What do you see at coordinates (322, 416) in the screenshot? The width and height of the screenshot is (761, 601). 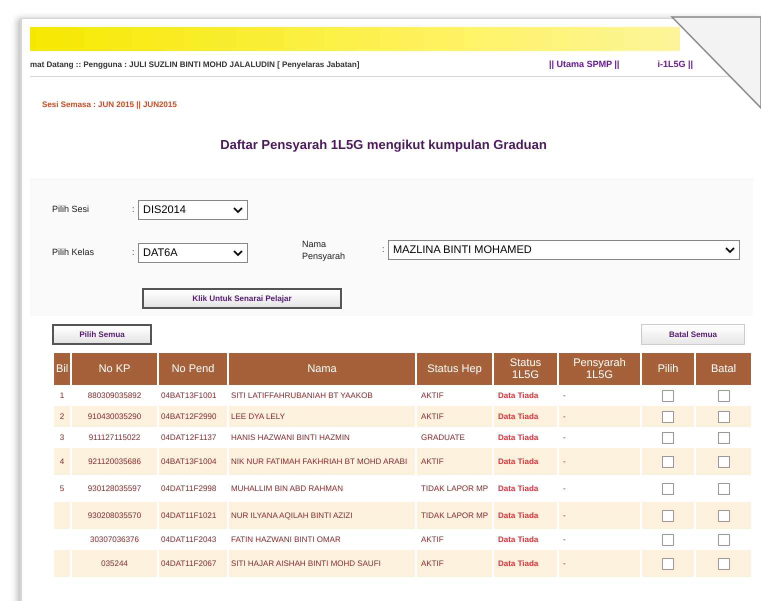 I see `table-cell: LEE DYA LELY` at bounding box center [322, 416].